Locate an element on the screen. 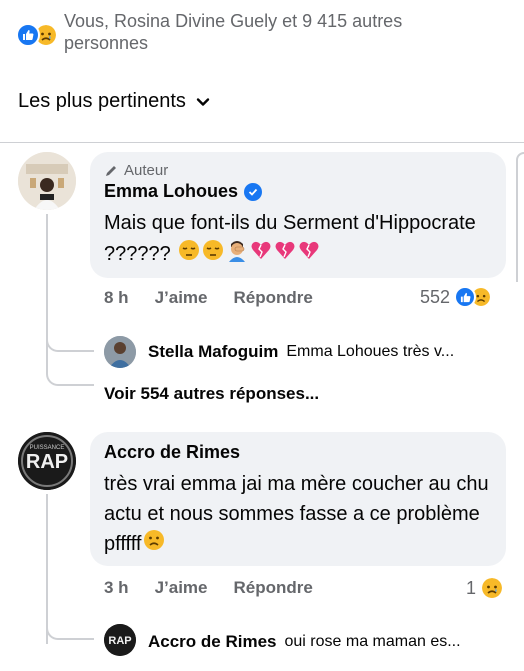  comment-author-name: Emma Lohoues is located at coordinates (171, 191).